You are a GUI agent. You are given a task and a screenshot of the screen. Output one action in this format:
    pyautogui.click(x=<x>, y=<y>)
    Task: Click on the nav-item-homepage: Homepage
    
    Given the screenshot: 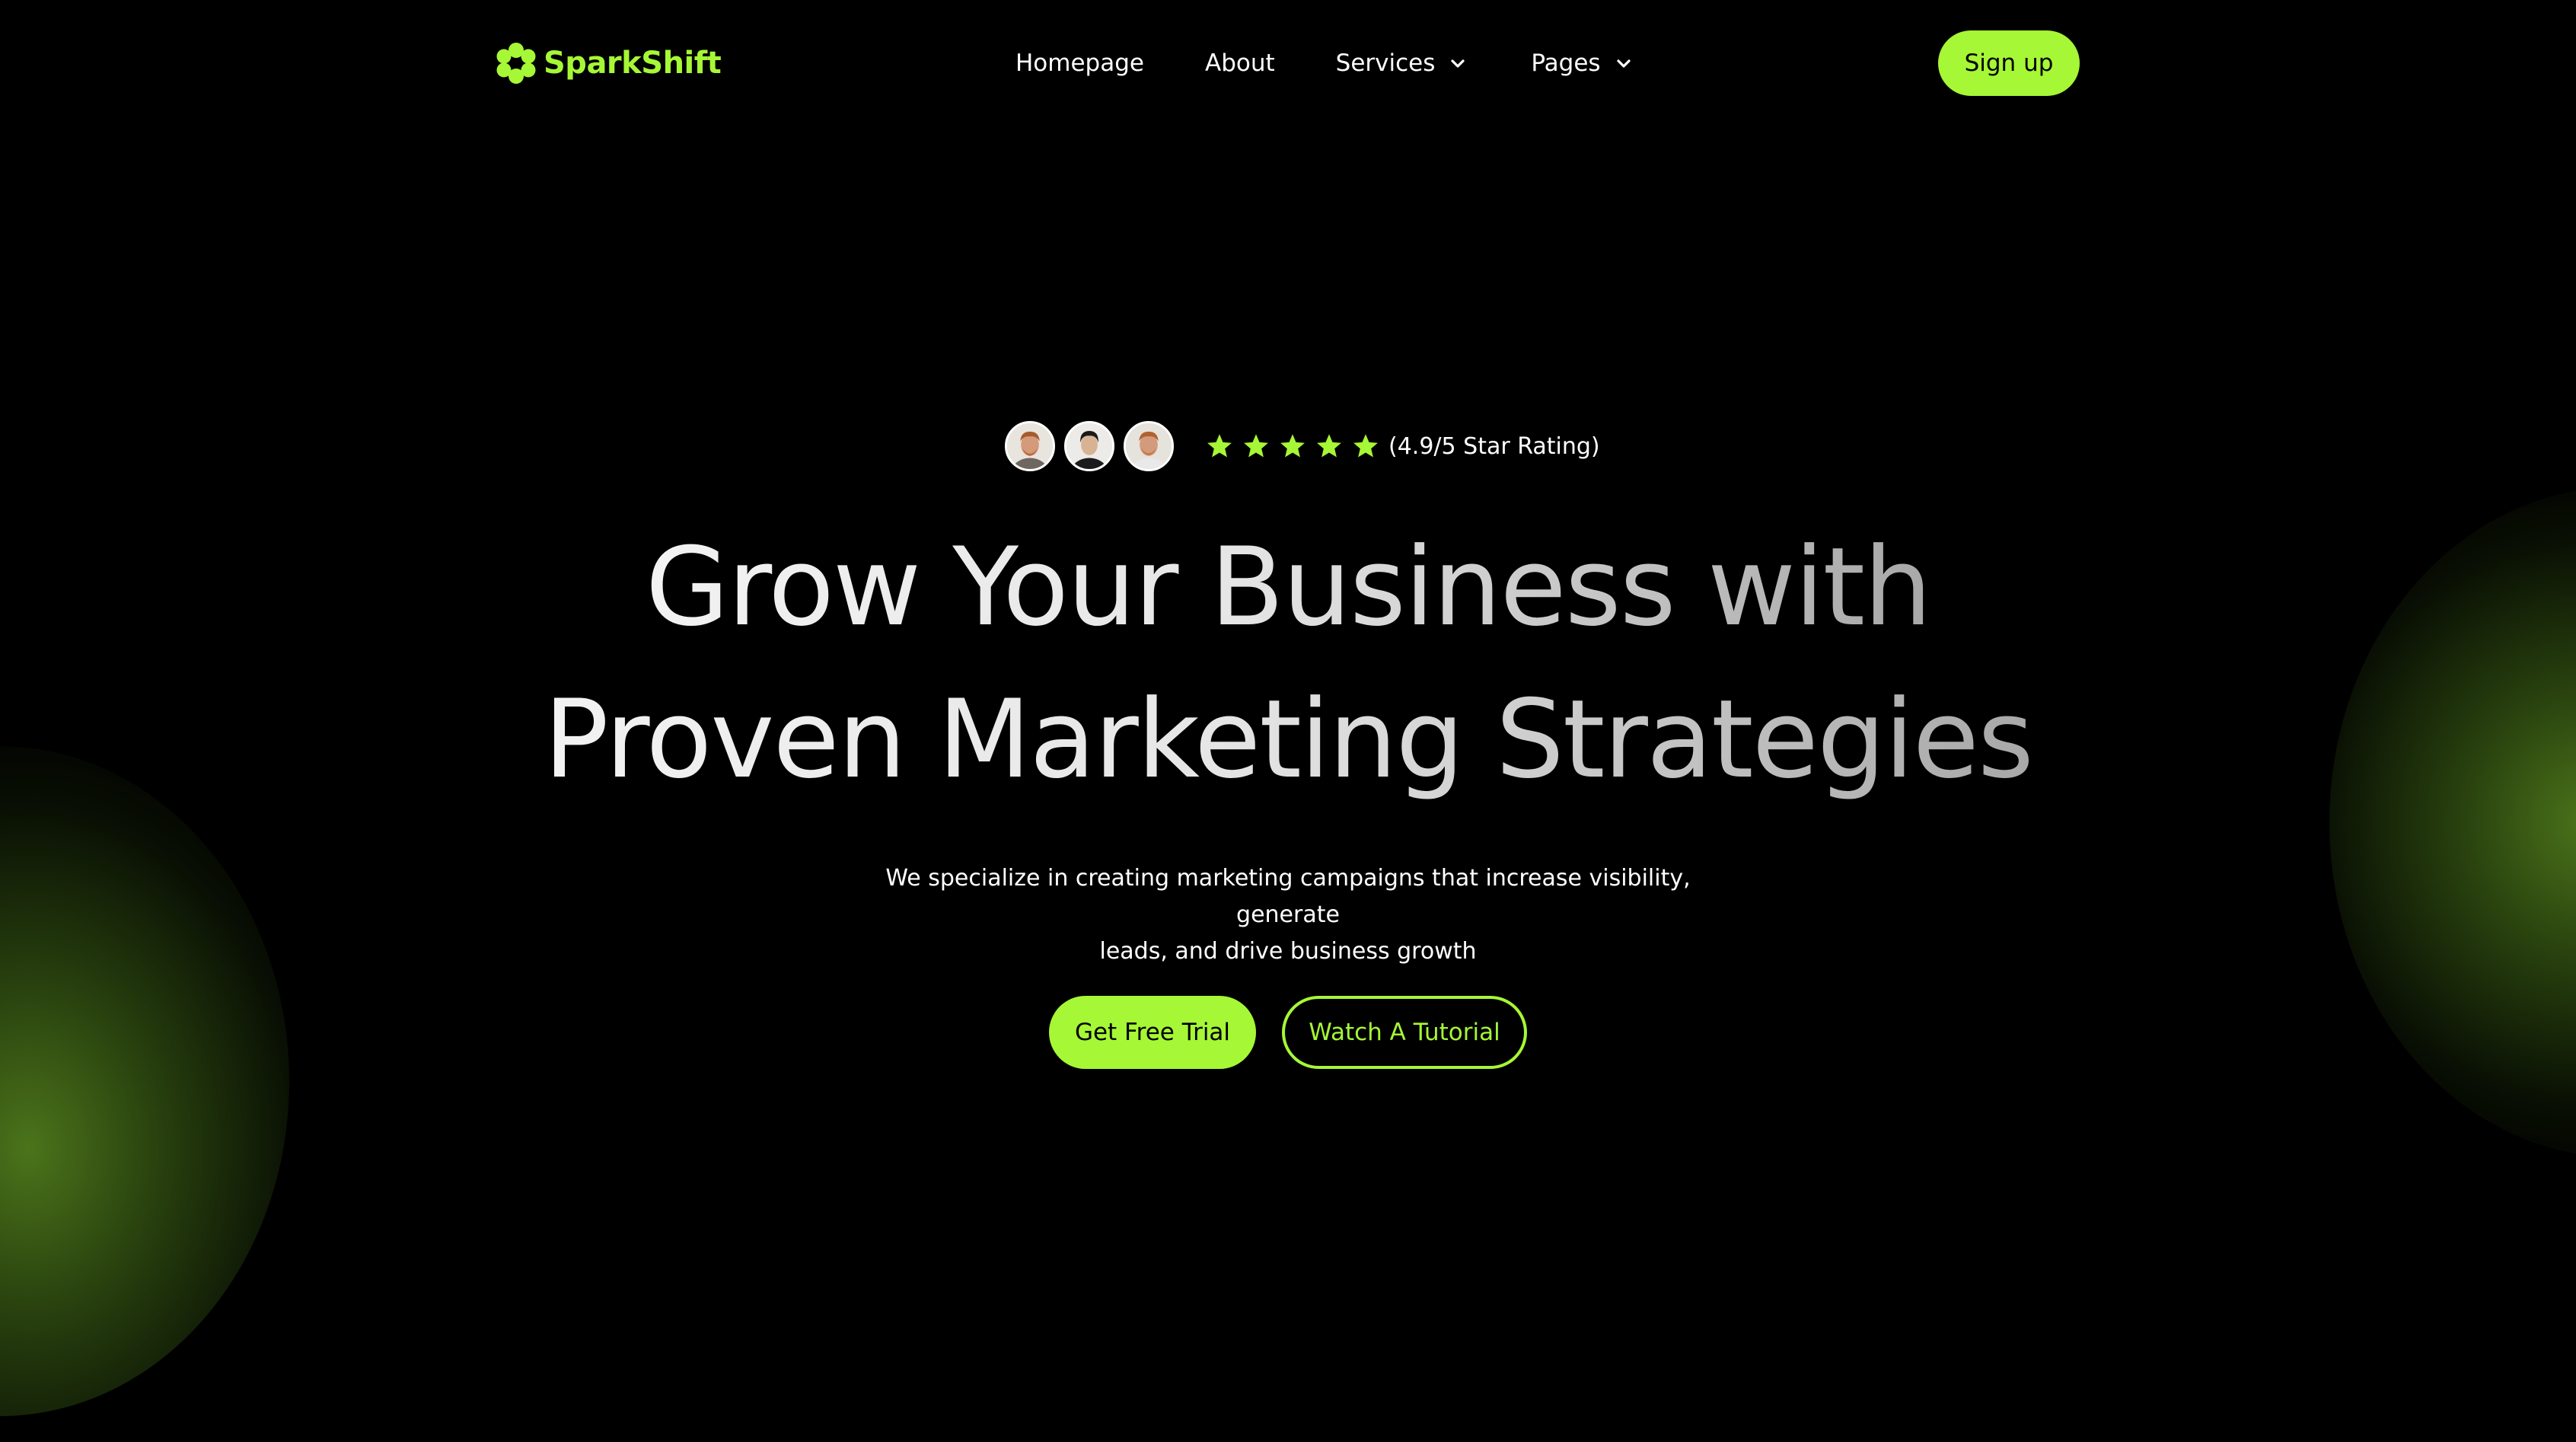 What is the action you would take?
    pyautogui.click(x=1079, y=63)
    